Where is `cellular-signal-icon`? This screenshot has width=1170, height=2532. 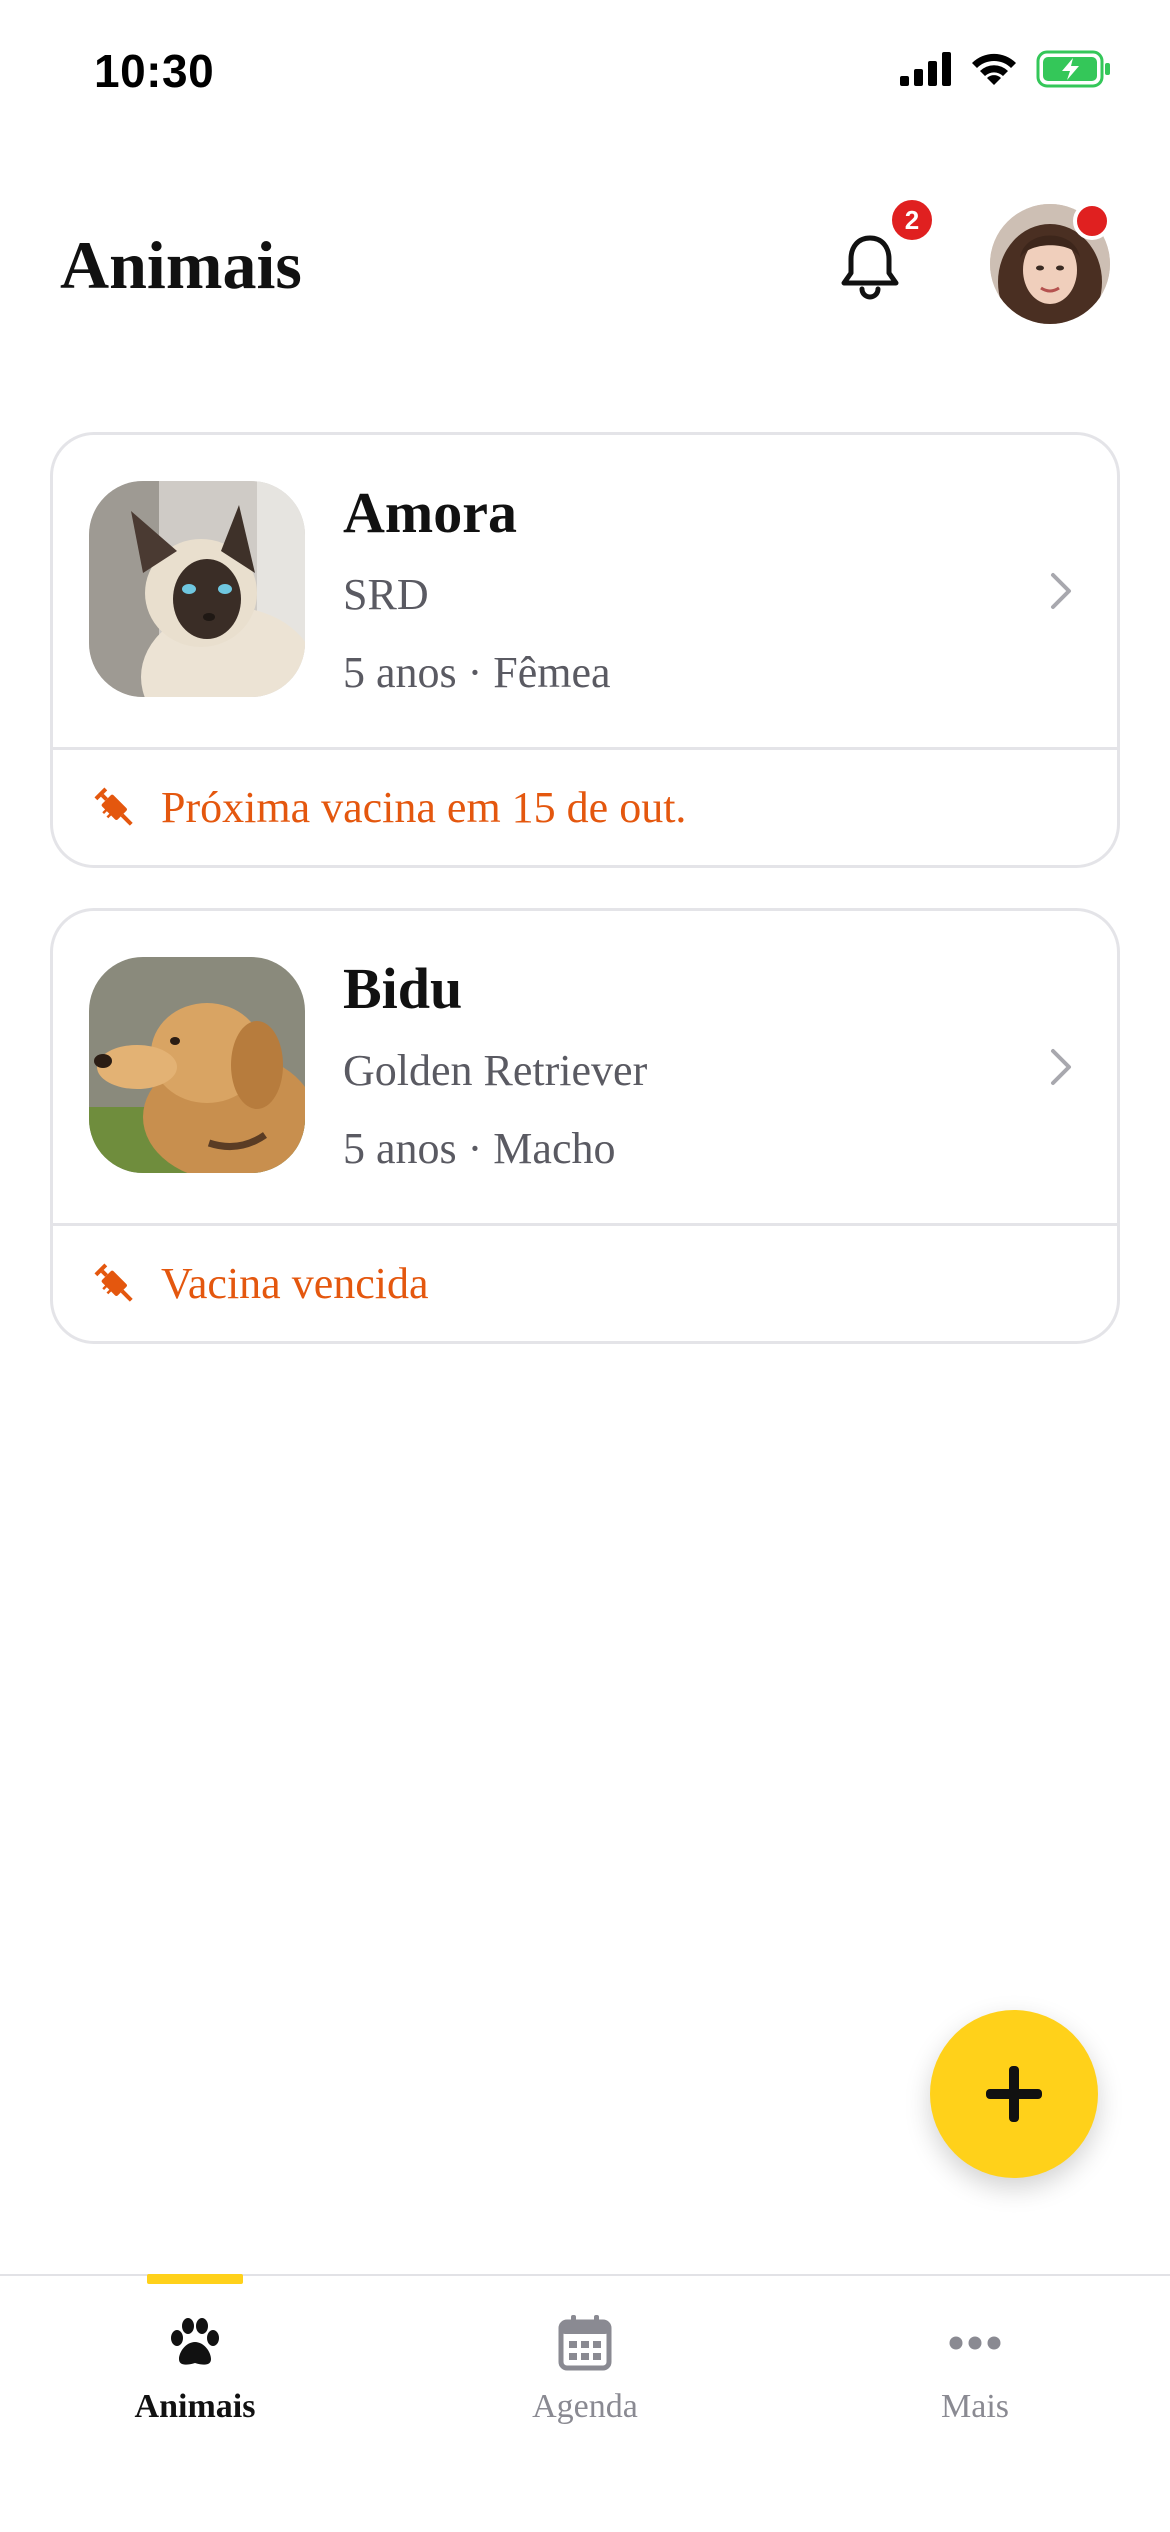
cellular-signal-icon is located at coordinates (925, 69).